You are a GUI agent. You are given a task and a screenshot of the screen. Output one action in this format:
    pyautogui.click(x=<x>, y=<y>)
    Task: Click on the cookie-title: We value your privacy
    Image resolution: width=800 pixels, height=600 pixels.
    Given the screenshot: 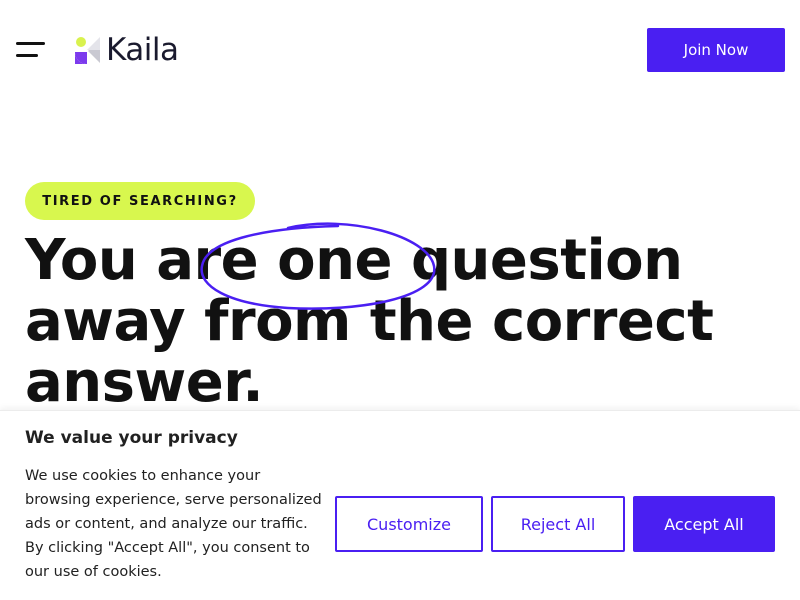 What is the action you would take?
    pyautogui.click(x=131, y=438)
    